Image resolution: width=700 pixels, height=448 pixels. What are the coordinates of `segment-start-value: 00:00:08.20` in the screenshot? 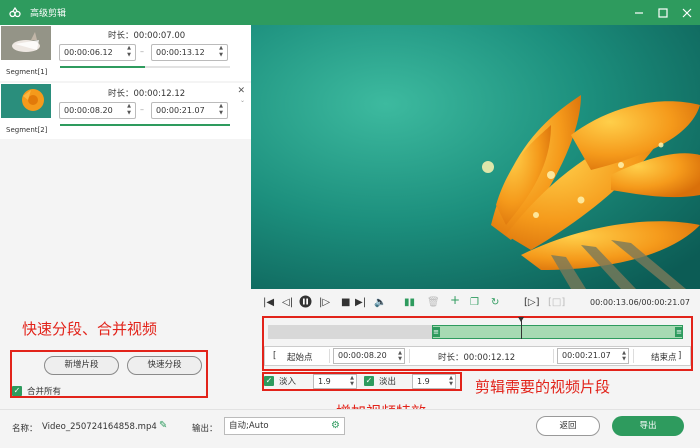 It's located at (88, 110).